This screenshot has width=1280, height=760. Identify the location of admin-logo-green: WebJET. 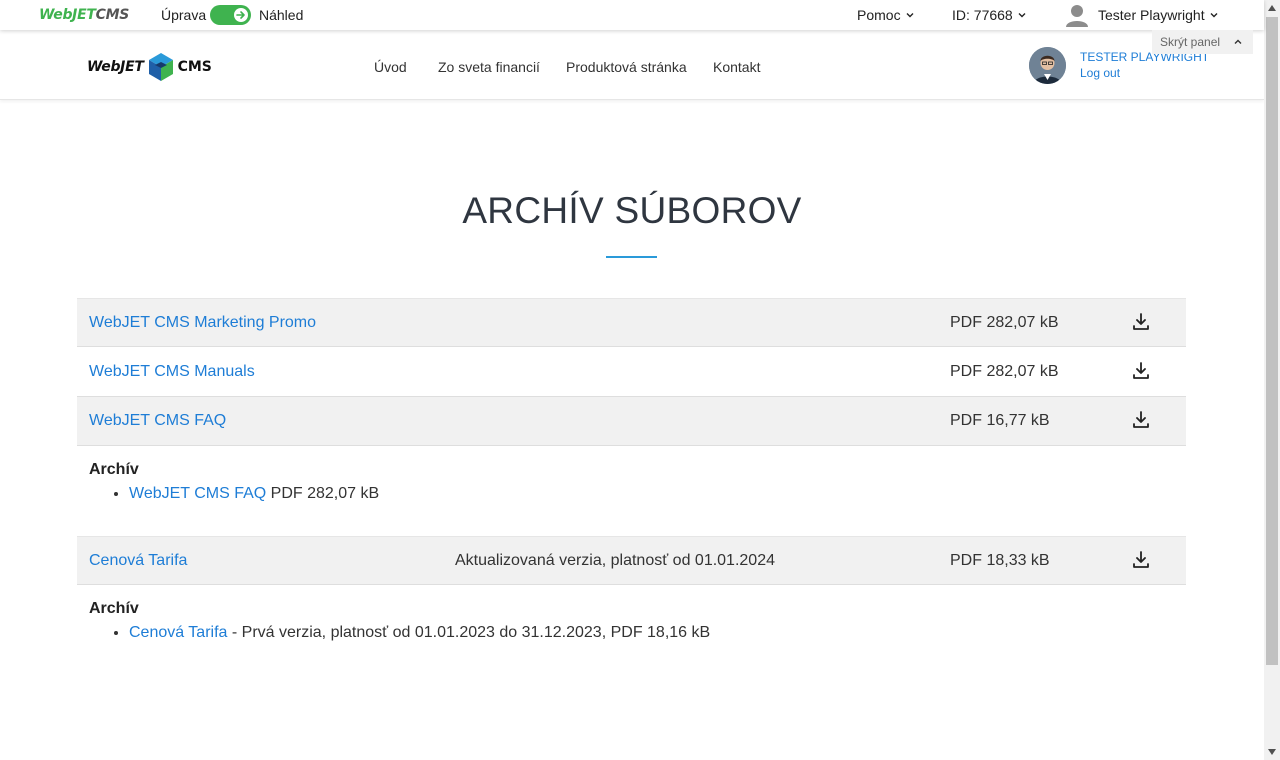
(67, 15).